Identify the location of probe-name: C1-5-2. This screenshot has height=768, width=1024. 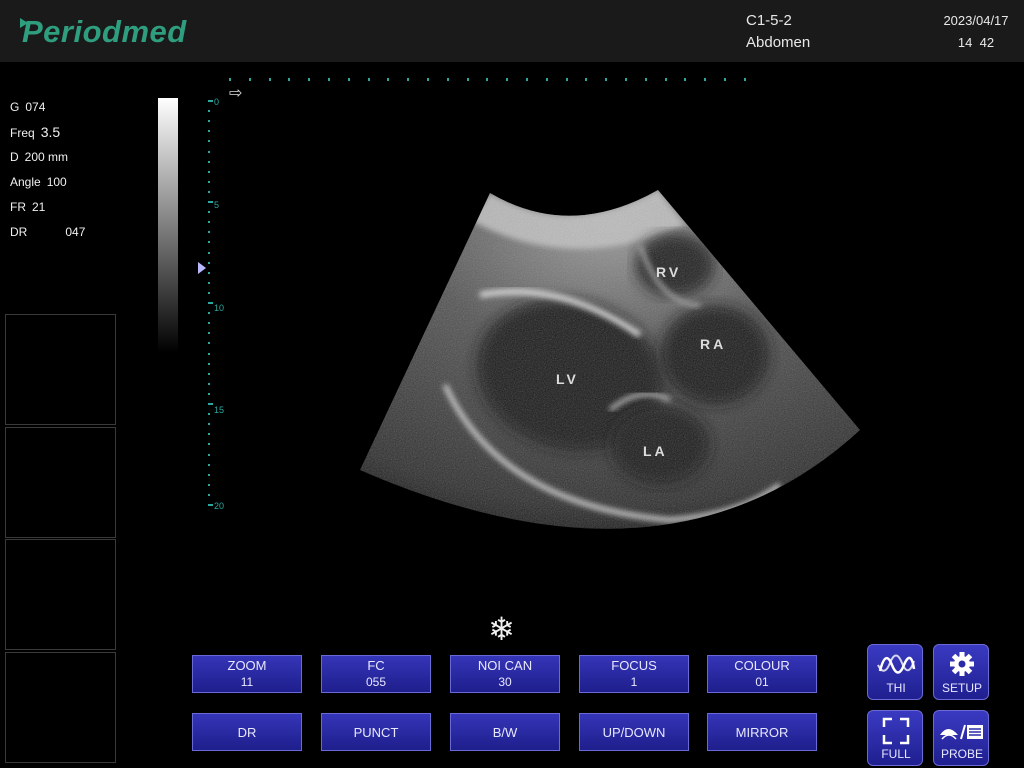
(769, 20).